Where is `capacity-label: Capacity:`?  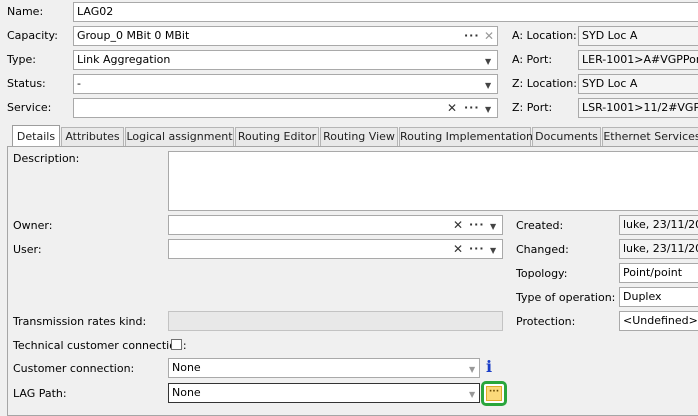 capacity-label: Capacity: is located at coordinates (32, 35).